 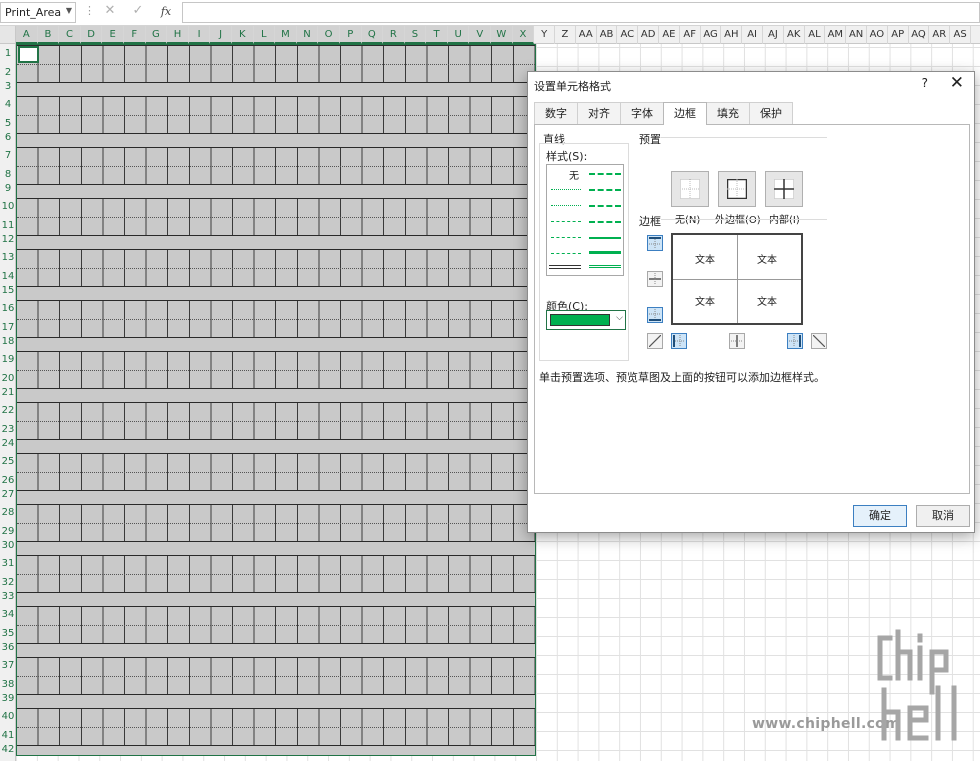 I want to click on column-header: I, so click(x=199, y=35).